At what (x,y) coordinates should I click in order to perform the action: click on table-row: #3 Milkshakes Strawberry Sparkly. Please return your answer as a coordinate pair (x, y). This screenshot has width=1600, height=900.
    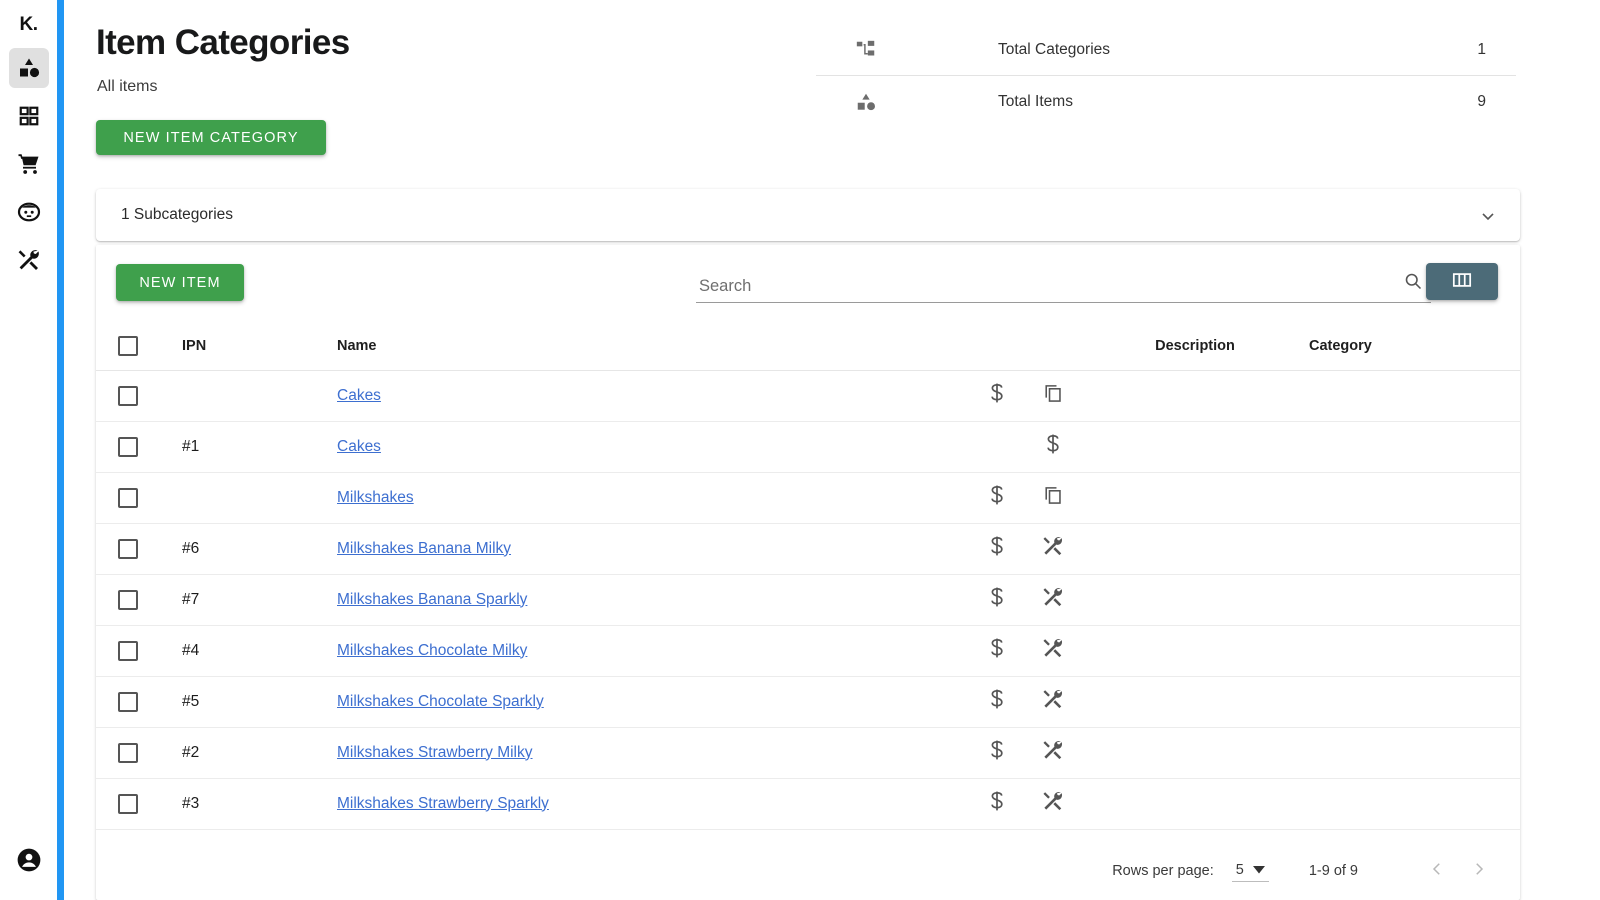
    Looking at the image, I should click on (808, 804).